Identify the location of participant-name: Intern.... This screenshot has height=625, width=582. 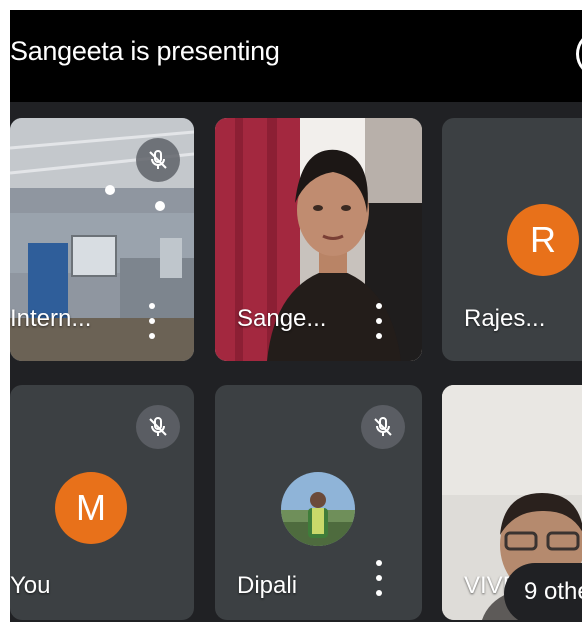
(51, 318).